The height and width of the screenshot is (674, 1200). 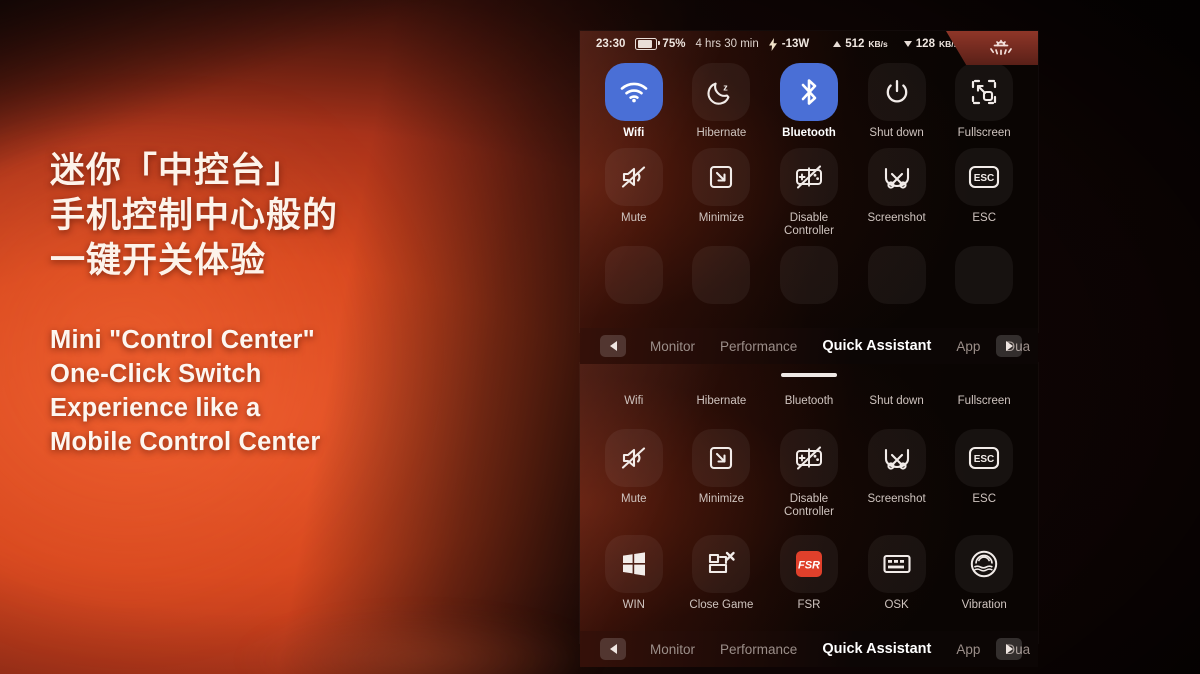 What do you see at coordinates (809, 375) in the screenshot?
I see `drag-handle` at bounding box center [809, 375].